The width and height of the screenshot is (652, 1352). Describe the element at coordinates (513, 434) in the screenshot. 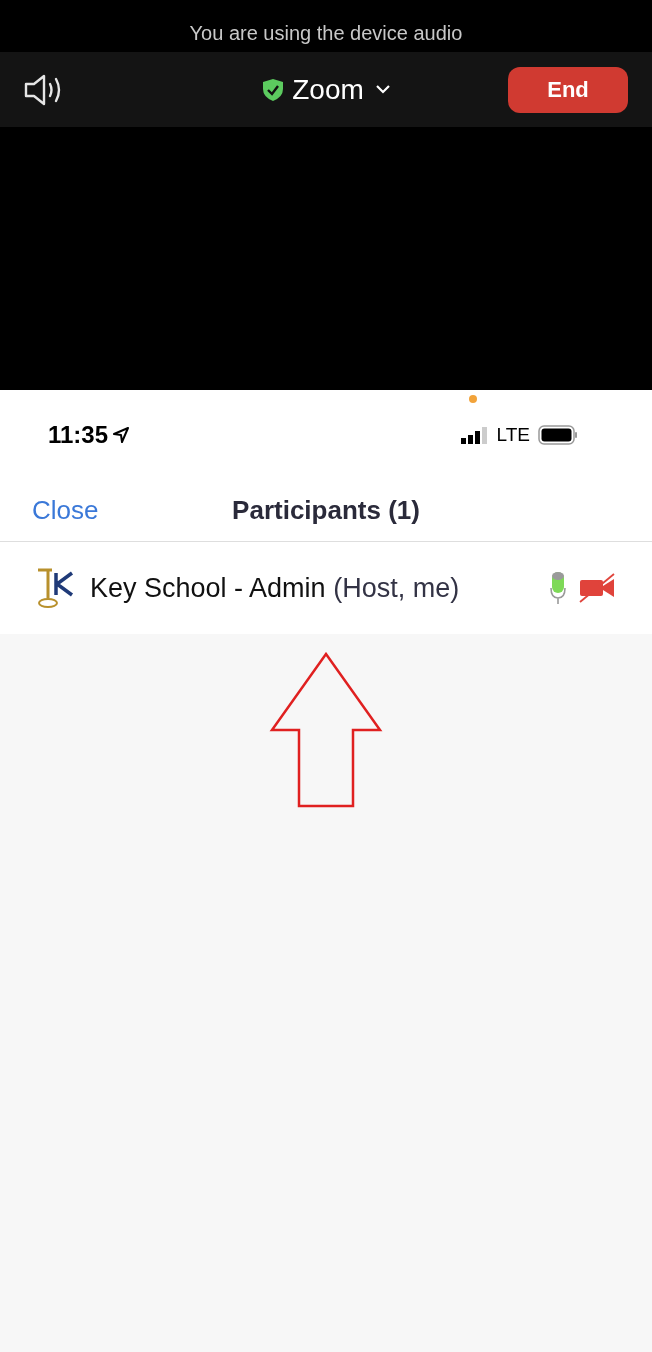

I see `network-label: LTE` at that location.